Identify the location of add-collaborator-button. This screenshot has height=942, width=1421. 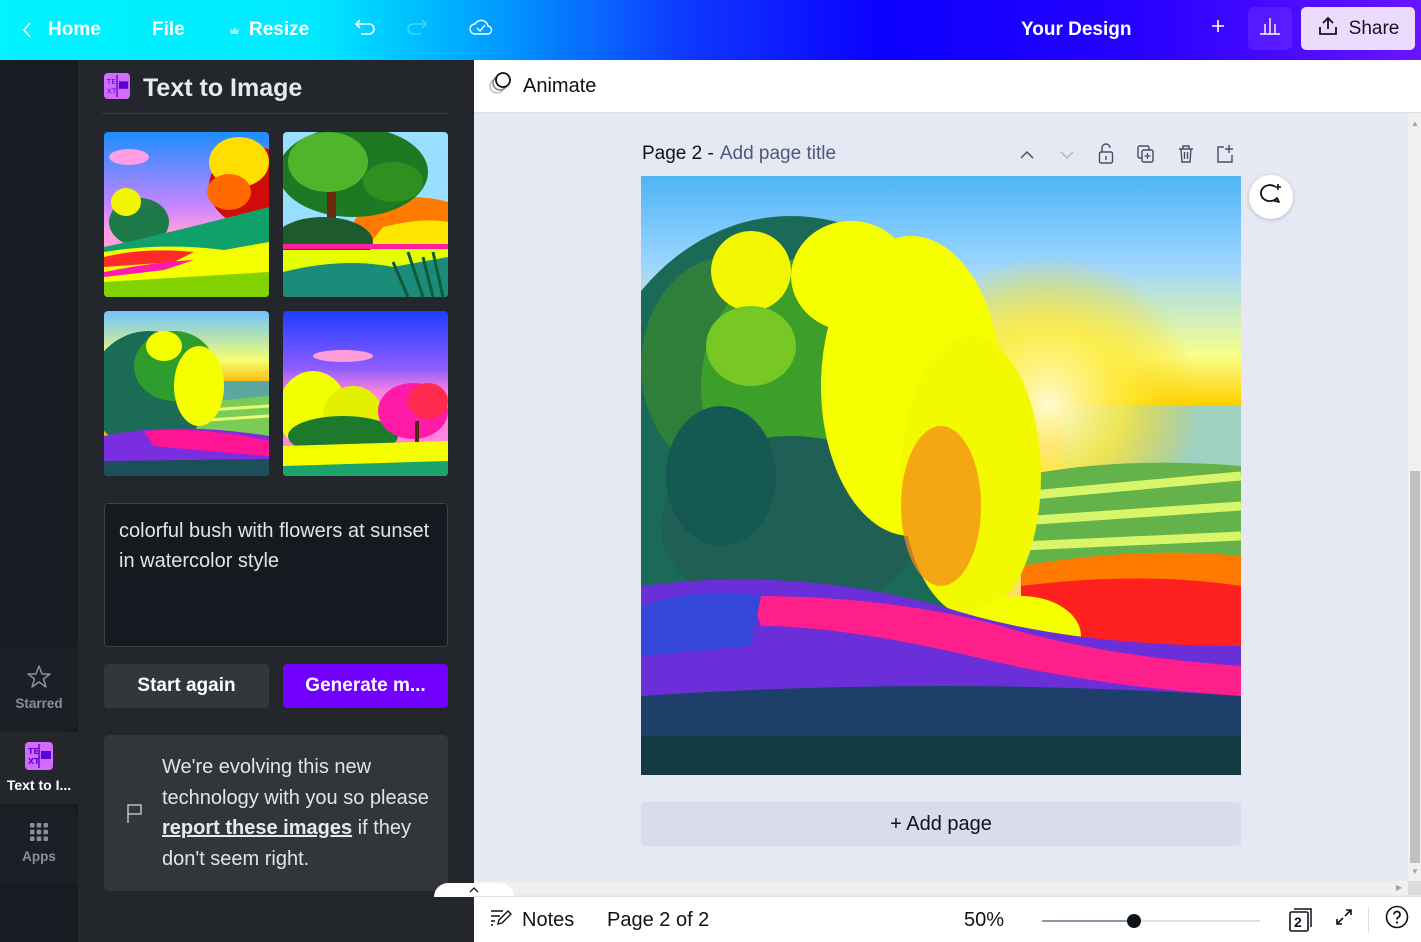
(1218, 28).